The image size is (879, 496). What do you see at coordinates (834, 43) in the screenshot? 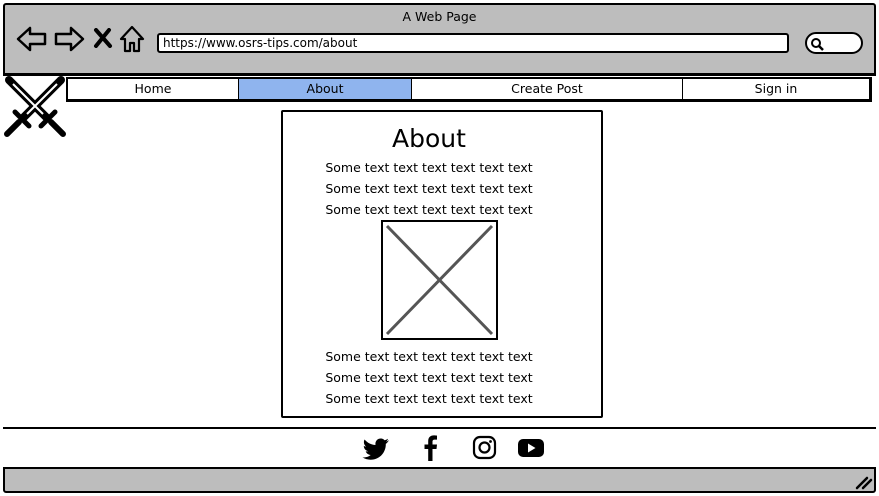
I see `search-field` at bounding box center [834, 43].